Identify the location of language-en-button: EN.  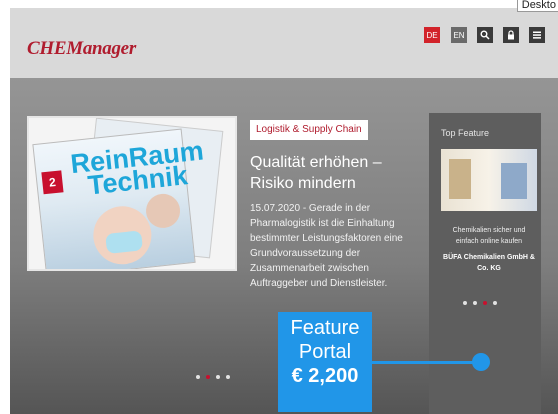
(459, 35).